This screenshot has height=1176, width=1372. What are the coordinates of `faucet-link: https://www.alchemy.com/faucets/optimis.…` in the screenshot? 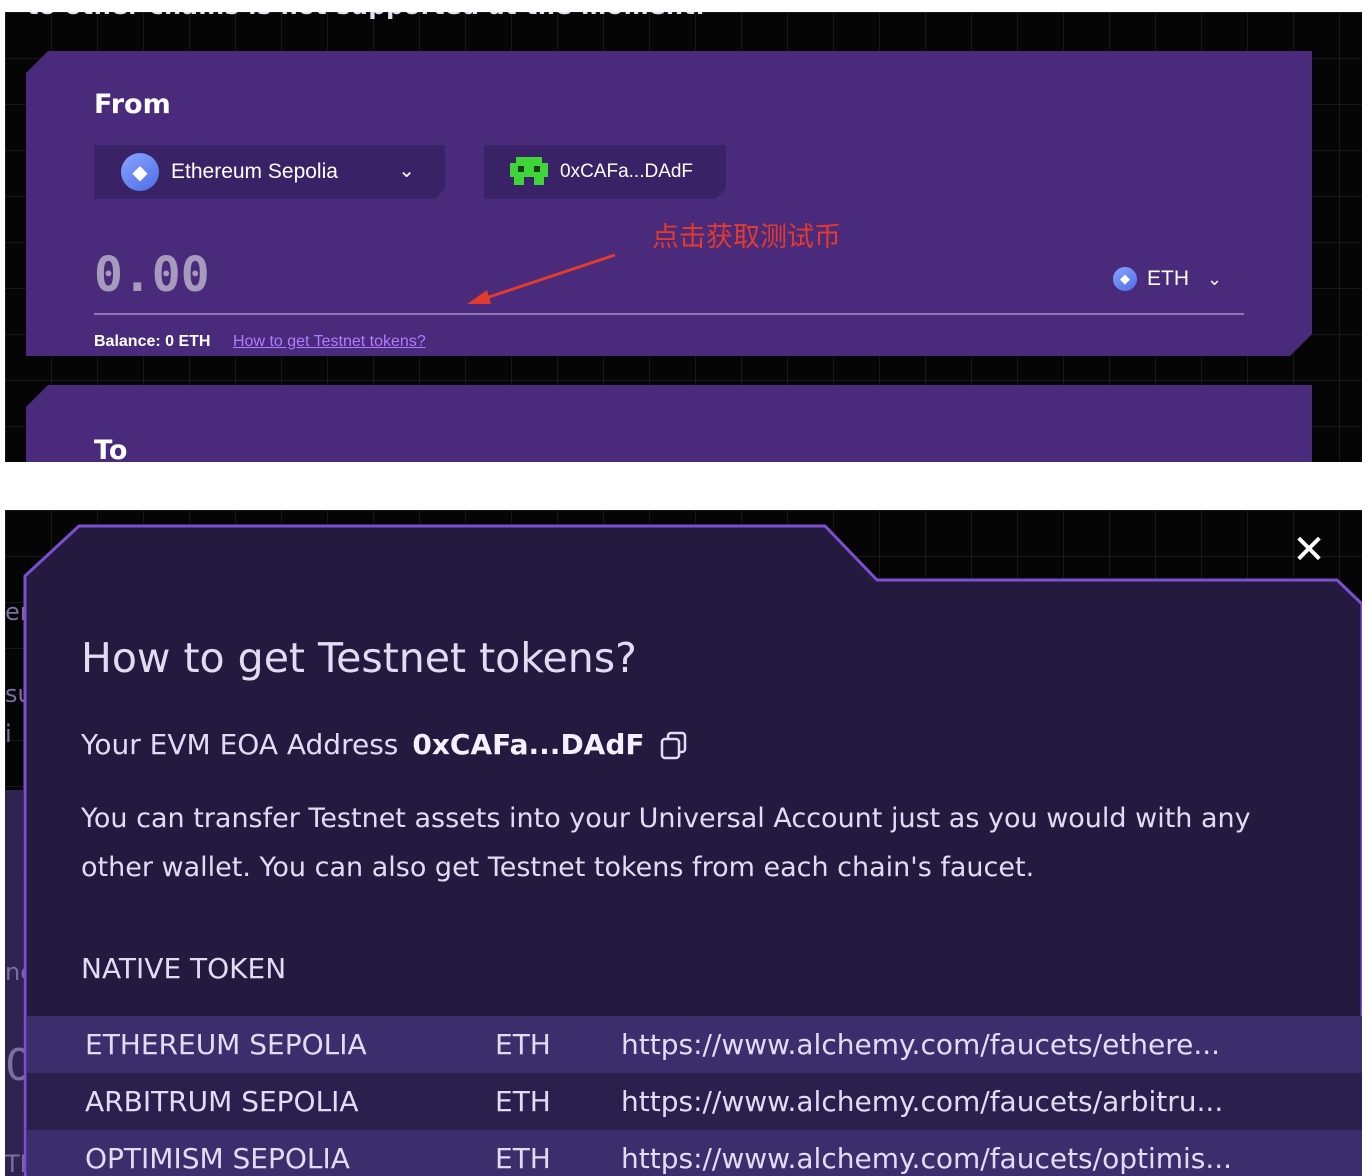 It's located at (926, 1158).